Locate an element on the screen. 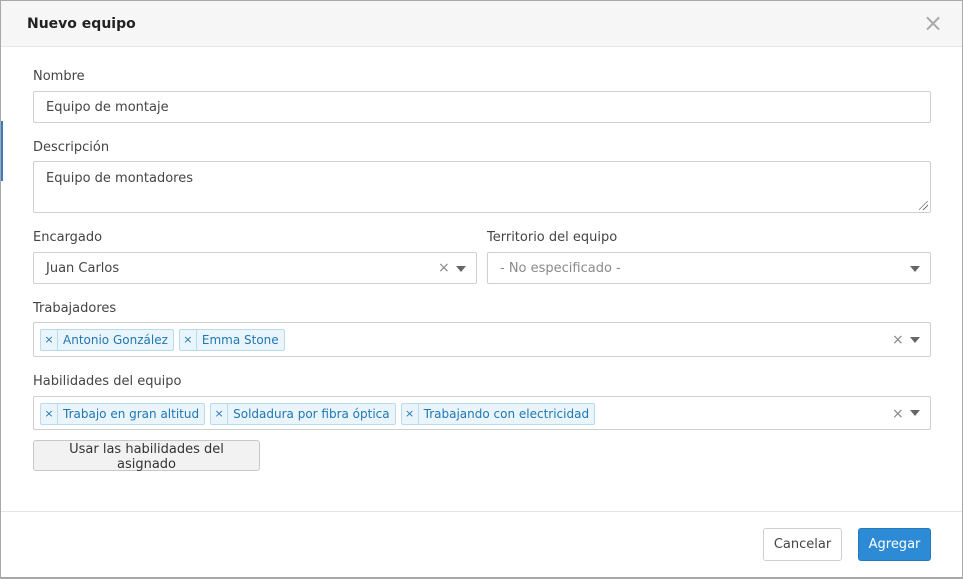  footer-divider is located at coordinates (481, 511).